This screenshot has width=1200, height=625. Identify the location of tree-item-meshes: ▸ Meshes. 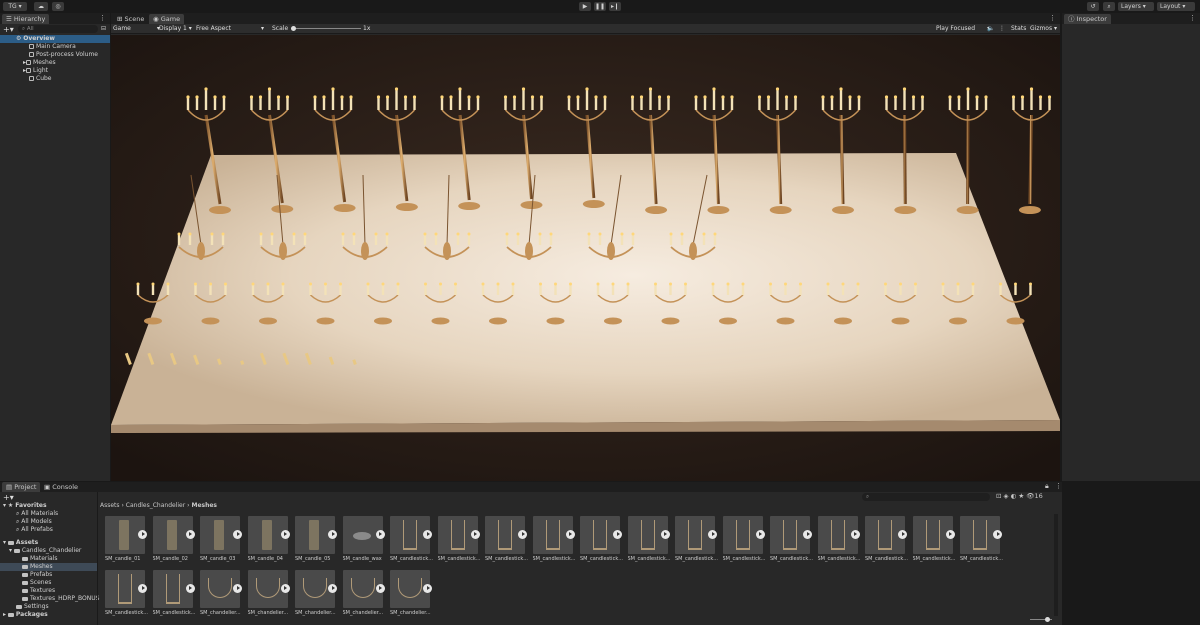
(39, 63).